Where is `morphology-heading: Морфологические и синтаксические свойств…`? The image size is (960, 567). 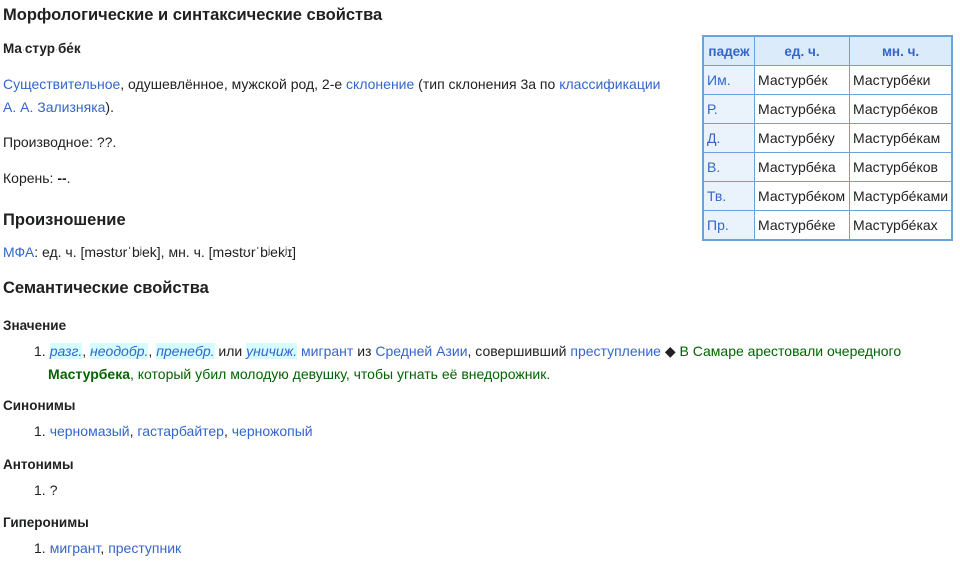
morphology-heading: Морфологические и синтаксические свойств… is located at coordinates (193, 15).